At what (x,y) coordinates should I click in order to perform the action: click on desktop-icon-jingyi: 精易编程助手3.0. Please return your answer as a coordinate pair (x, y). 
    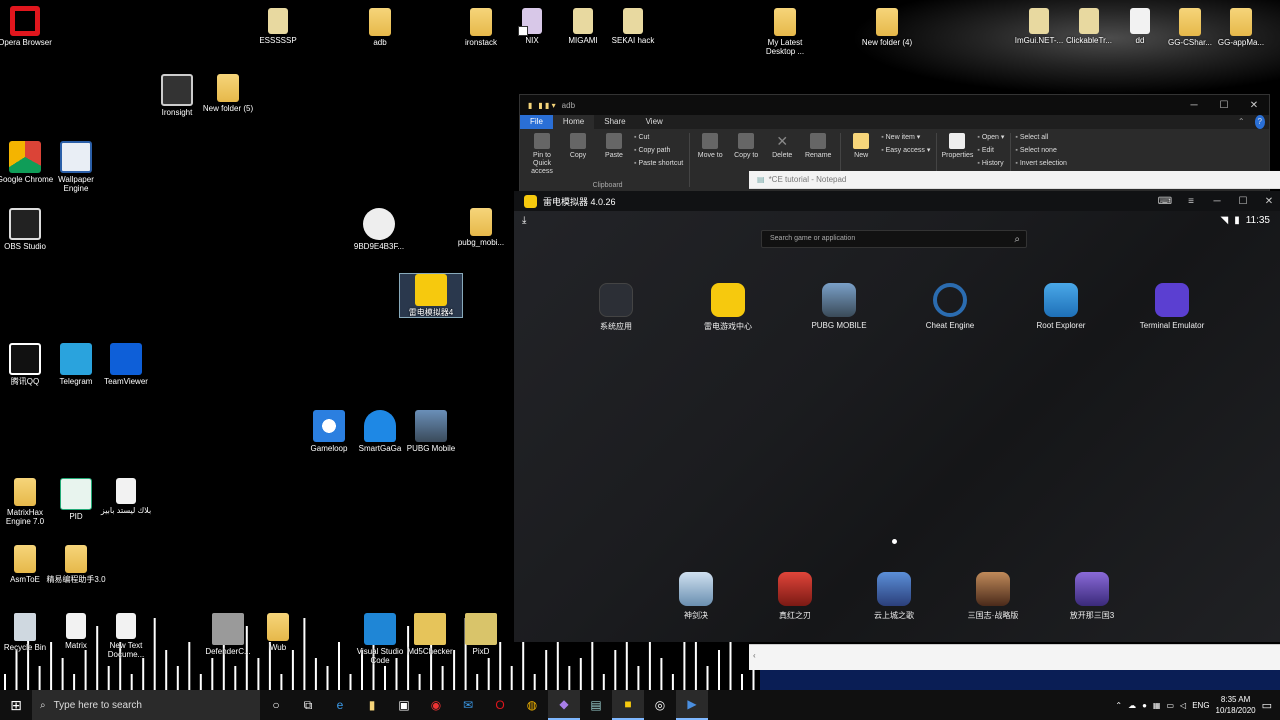
    Looking at the image, I should click on (76, 564).